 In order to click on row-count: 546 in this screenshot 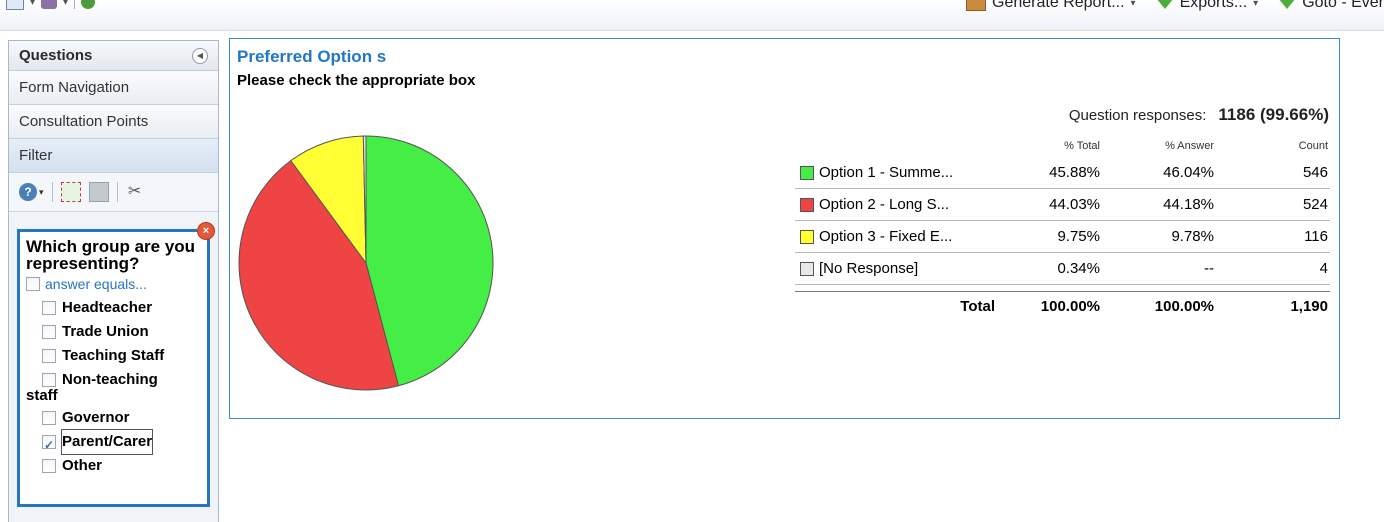, I will do `click(1315, 172)`.